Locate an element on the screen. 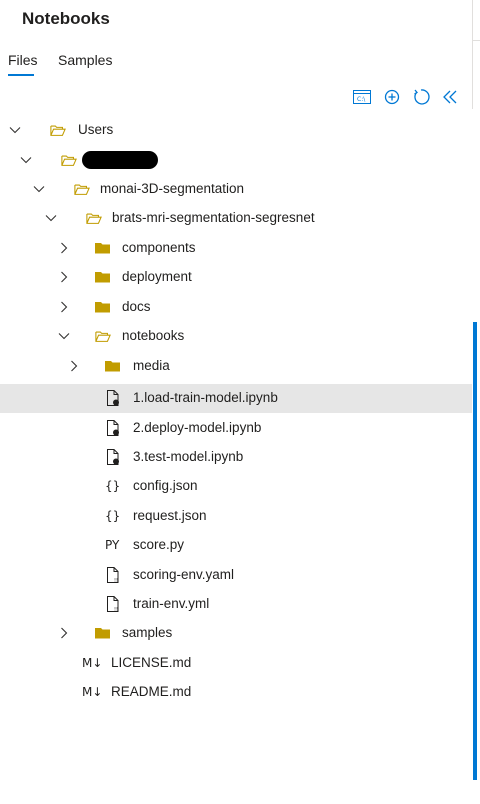 The height and width of the screenshot is (804, 480). active-tab-indicator is located at coordinates (21, 75).